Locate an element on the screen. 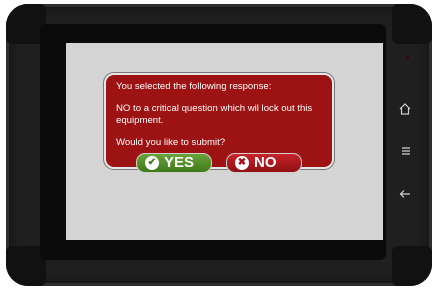 This screenshot has height=290, width=439. x-circle-icon: ✖ is located at coordinates (242, 163).